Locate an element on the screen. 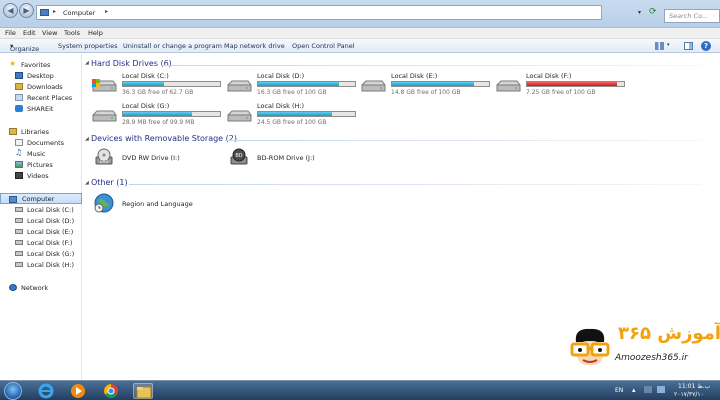 This screenshot has height=400, width=720. system-properties-button: System properties is located at coordinates (87, 46).